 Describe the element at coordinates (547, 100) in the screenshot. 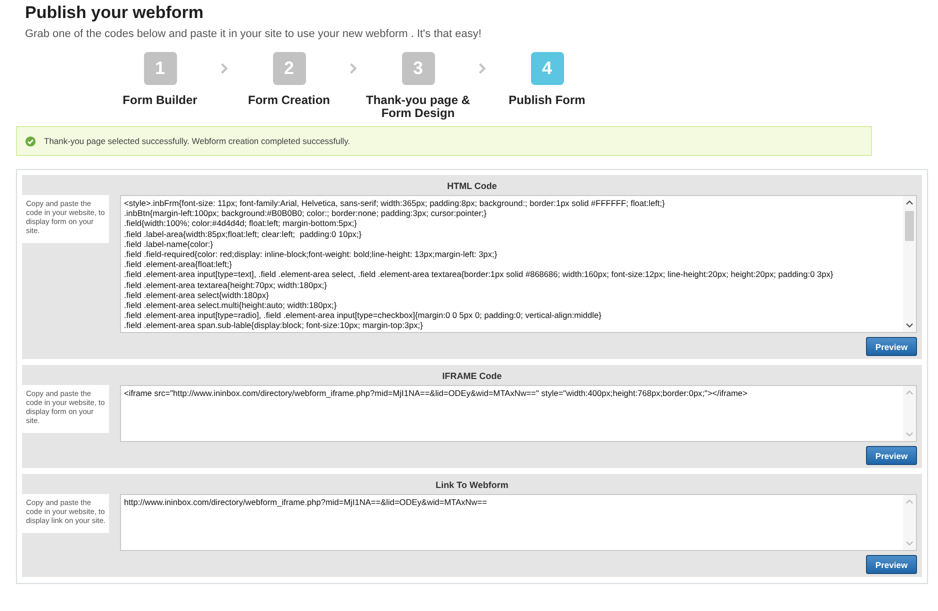

I see `step-label: Publish Form` at that location.